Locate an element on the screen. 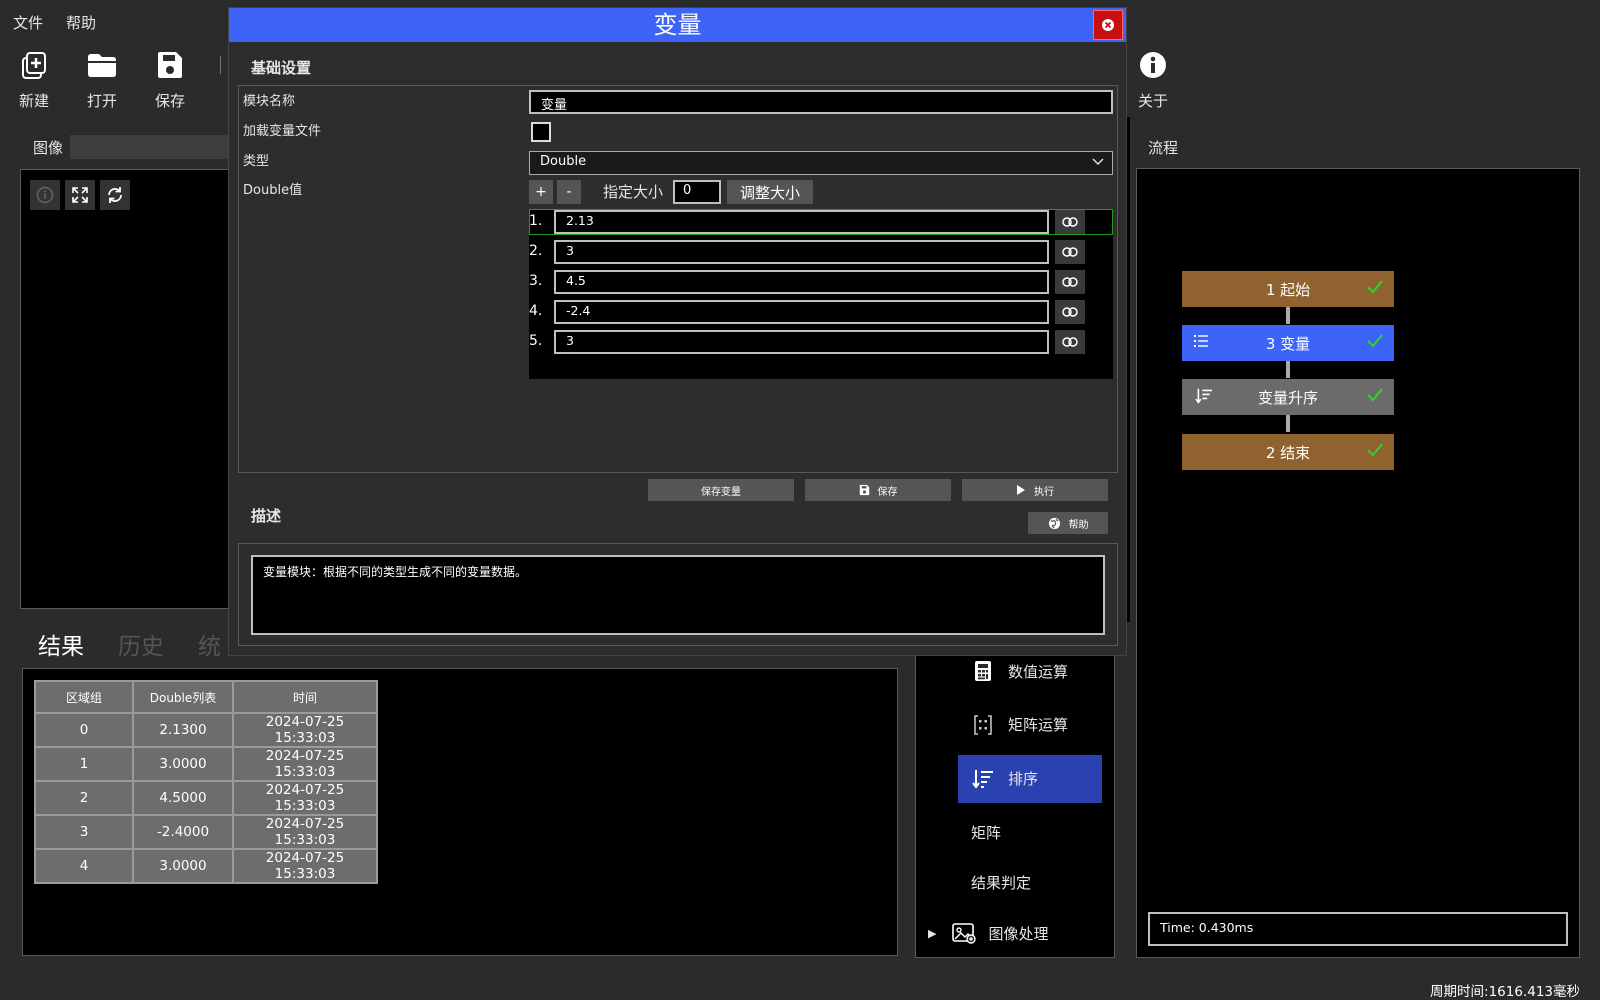  info-circle-icon is located at coordinates (45, 195).